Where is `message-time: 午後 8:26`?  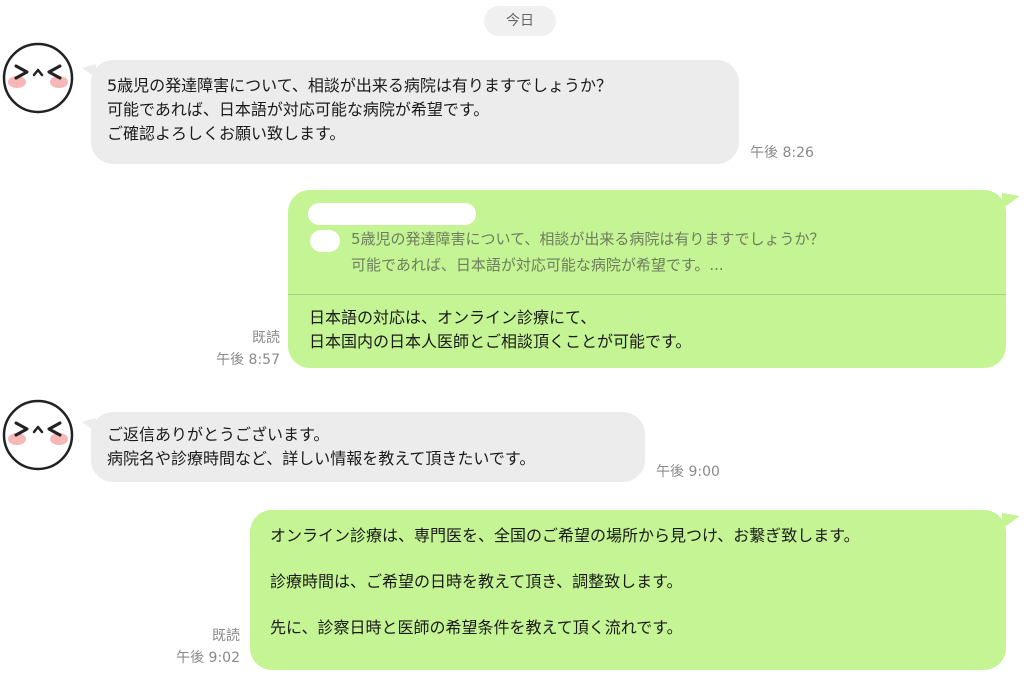
message-time: 午後 8:26 is located at coordinates (782, 153).